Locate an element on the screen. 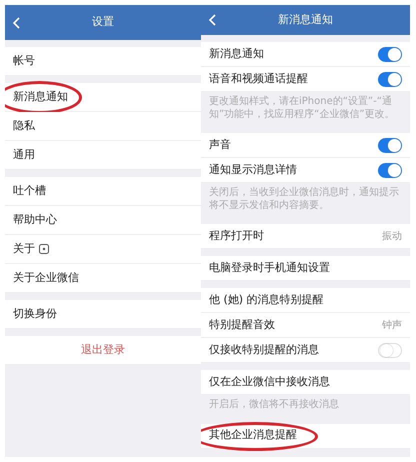 The width and height of the screenshot is (416, 462). section-note: 更改通知样式，请在iPhone的“设置”-“通知”功能中，找应用程序“企业微信”更改。 is located at coordinates (302, 108).